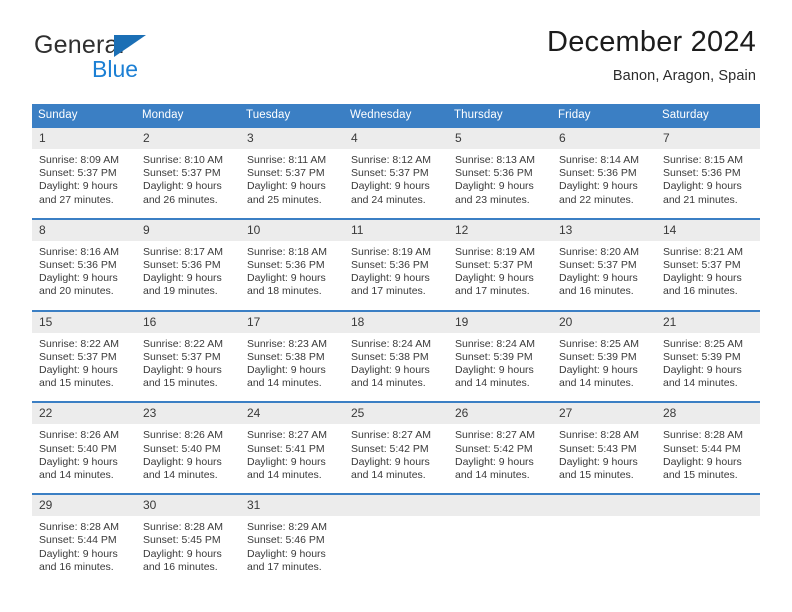 This screenshot has width=792, height=612. Describe the element at coordinates (492, 291) in the screenshot. I see `day-daylight-2-text: and 17 minutes.` at that location.